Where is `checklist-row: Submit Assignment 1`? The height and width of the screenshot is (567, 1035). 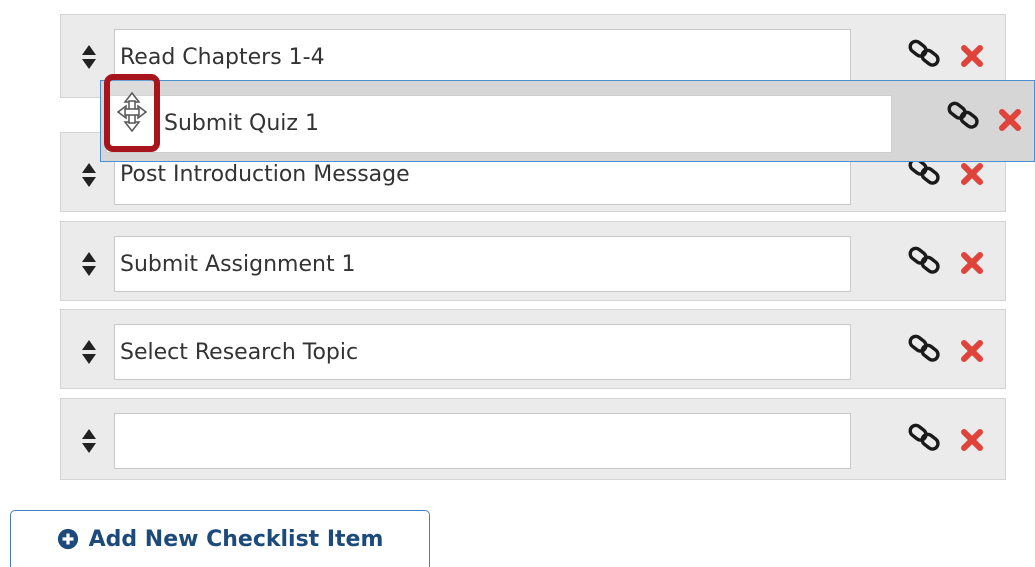
checklist-row: Submit Assignment 1 is located at coordinates (533, 261).